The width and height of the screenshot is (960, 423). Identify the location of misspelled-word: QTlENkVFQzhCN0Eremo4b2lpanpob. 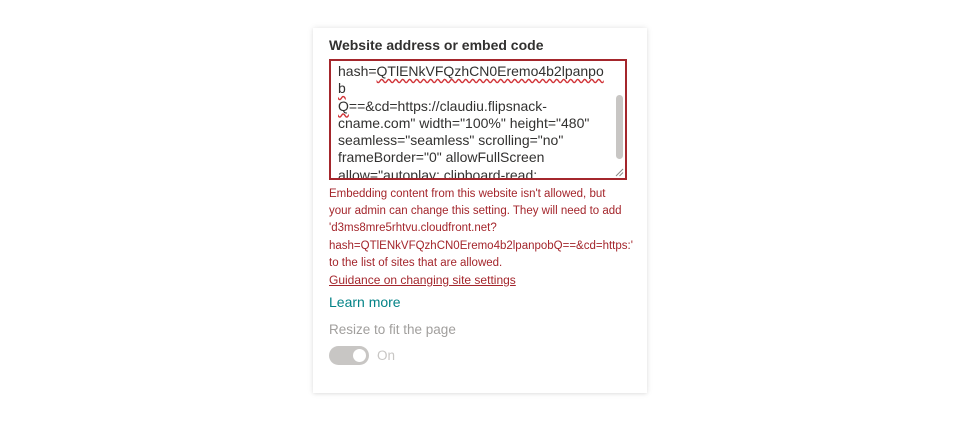
(471, 80).